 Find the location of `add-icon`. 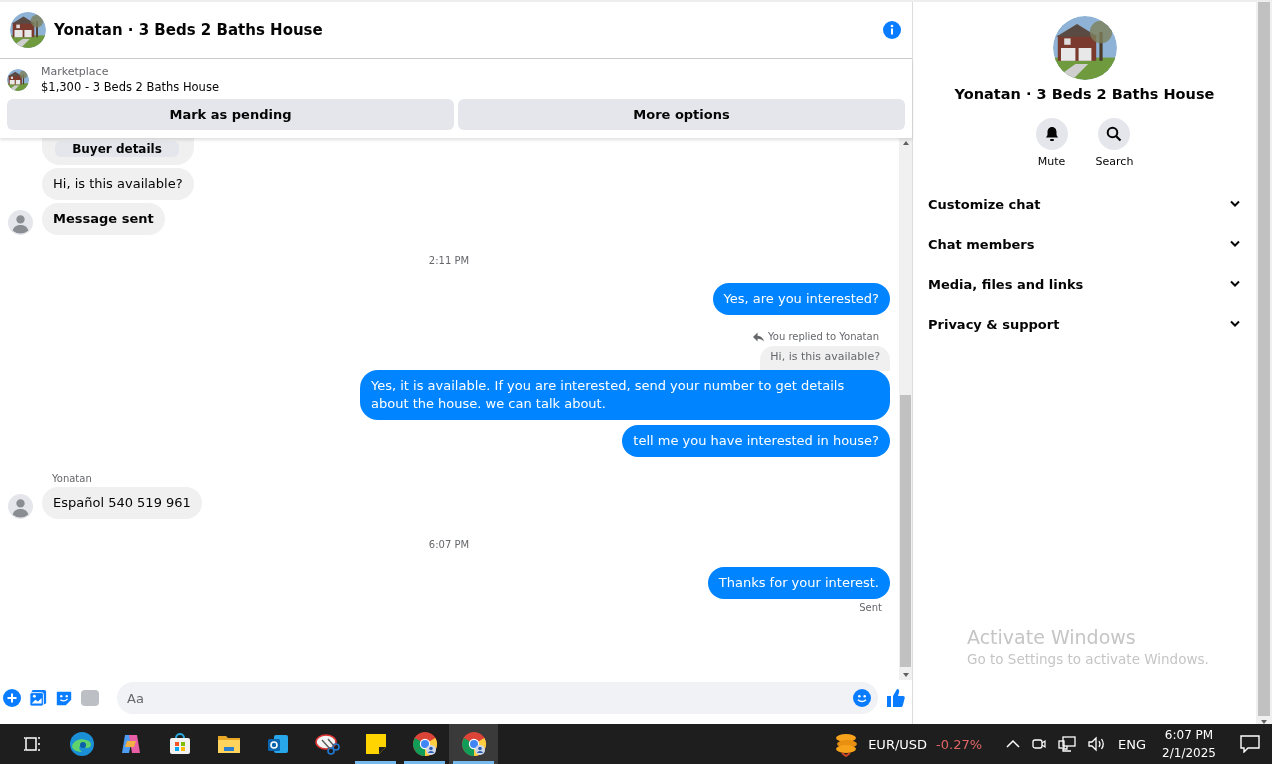

add-icon is located at coordinates (12, 698).